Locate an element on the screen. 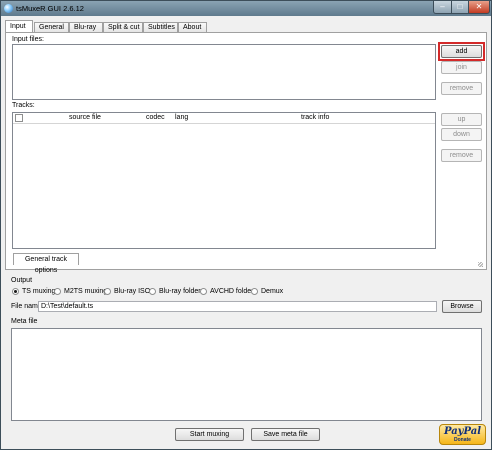 This screenshot has height=450, width=492. close-button: ✕ is located at coordinates (479, 7).